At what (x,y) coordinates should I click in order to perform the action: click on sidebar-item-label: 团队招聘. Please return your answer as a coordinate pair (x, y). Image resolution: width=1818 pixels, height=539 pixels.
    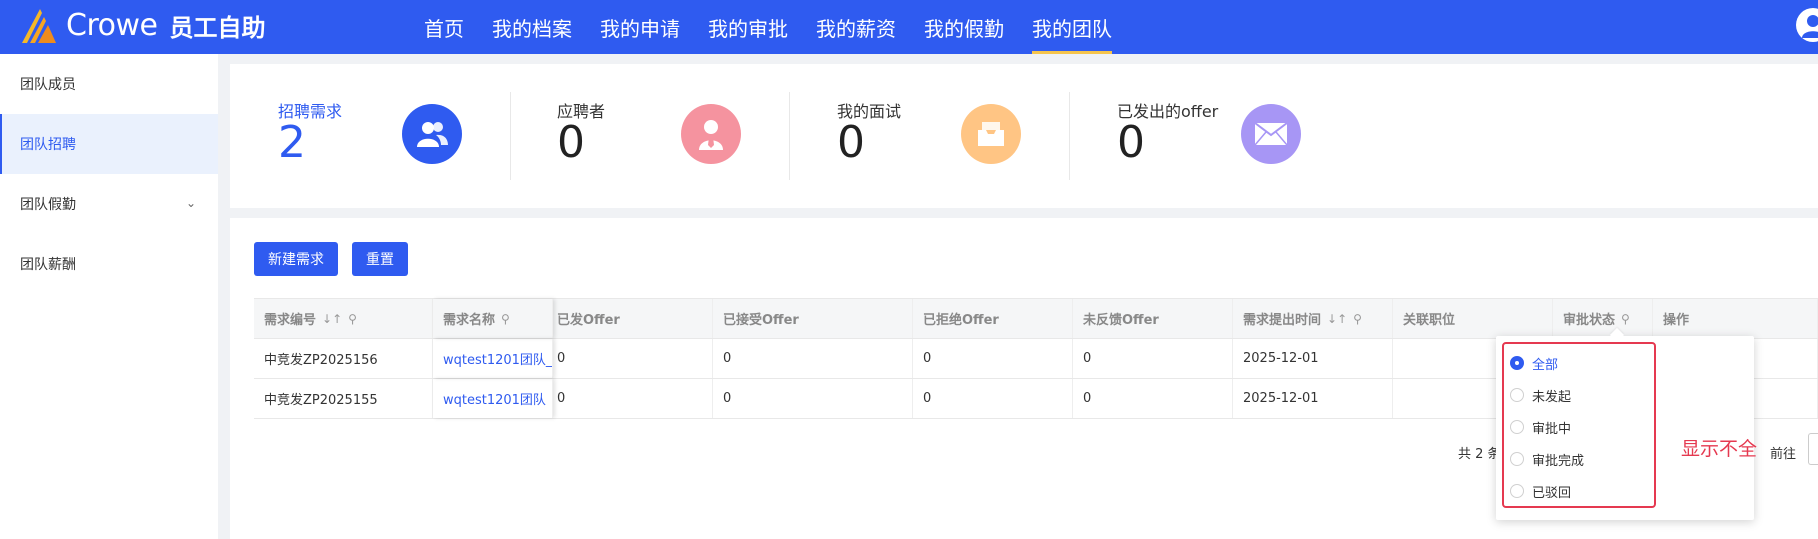
    Looking at the image, I should click on (48, 145).